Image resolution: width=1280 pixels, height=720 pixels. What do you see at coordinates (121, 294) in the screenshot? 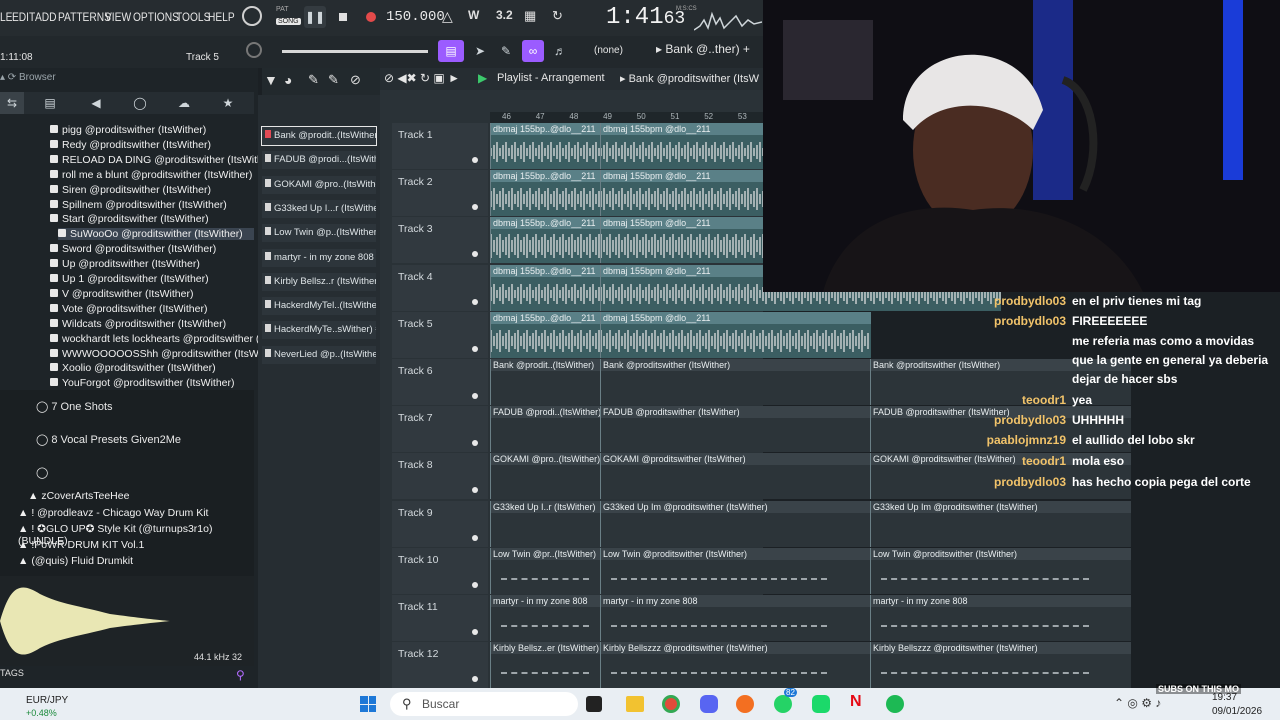
I see `browser-item: V @proditswither (ItsWither)` at bounding box center [121, 294].